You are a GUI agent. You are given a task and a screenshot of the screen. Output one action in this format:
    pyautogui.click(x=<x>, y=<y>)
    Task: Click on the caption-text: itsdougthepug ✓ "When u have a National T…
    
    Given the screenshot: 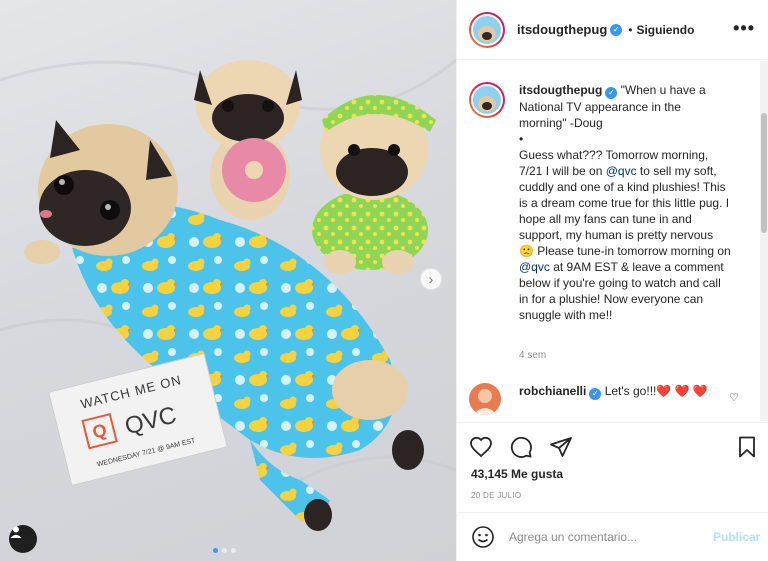 What is the action you would take?
    pyautogui.click(x=625, y=202)
    